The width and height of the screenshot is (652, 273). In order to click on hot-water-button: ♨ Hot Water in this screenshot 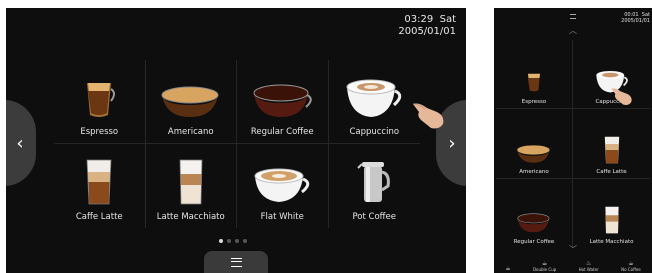, I will do `click(589, 266)`.